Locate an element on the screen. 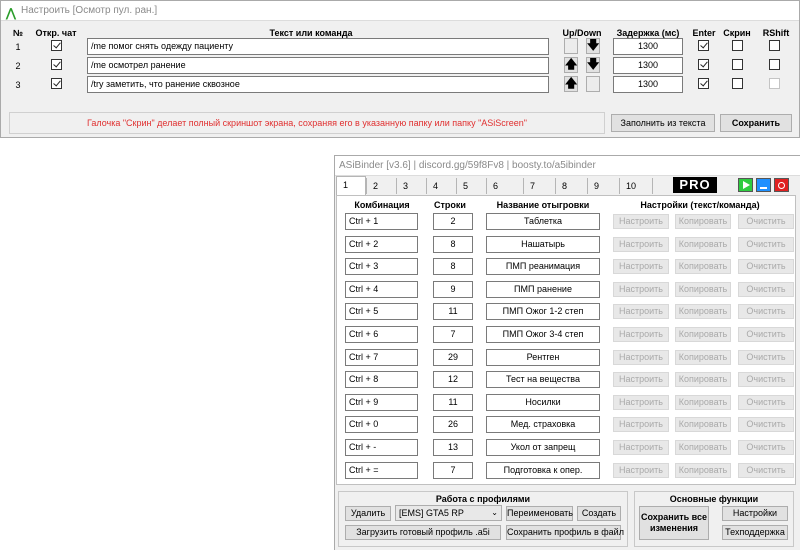 The height and width of the screenshot is (550, 800). save-profile-file-button: Сохранить профиль в файл is located at coordinates (565, 532).